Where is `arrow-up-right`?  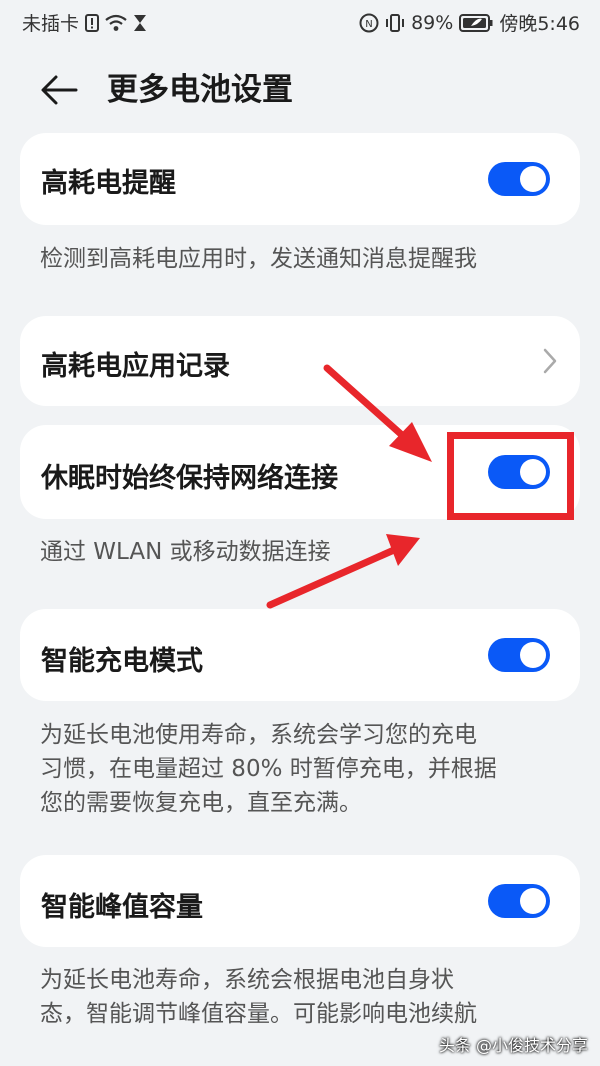 arrow-up-right is located at coordinates (343, 571).